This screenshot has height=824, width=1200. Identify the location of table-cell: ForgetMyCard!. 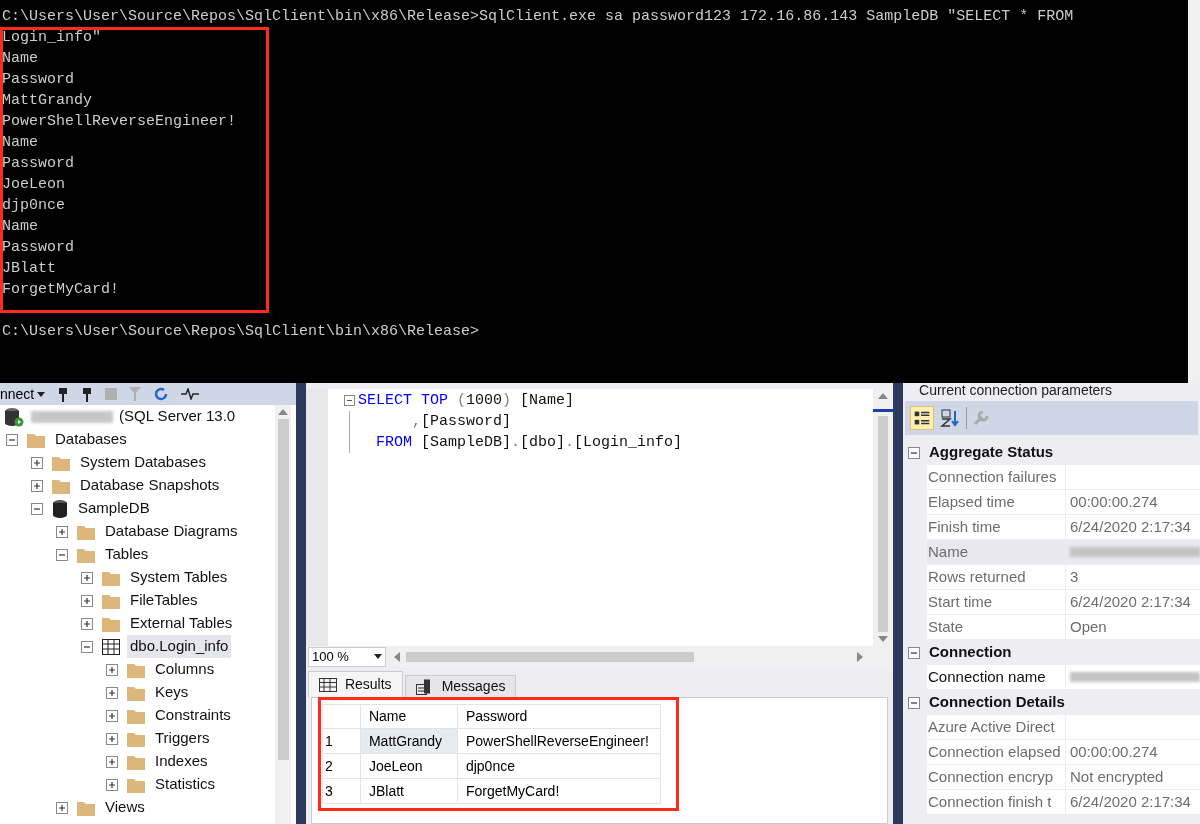
(559, 791).